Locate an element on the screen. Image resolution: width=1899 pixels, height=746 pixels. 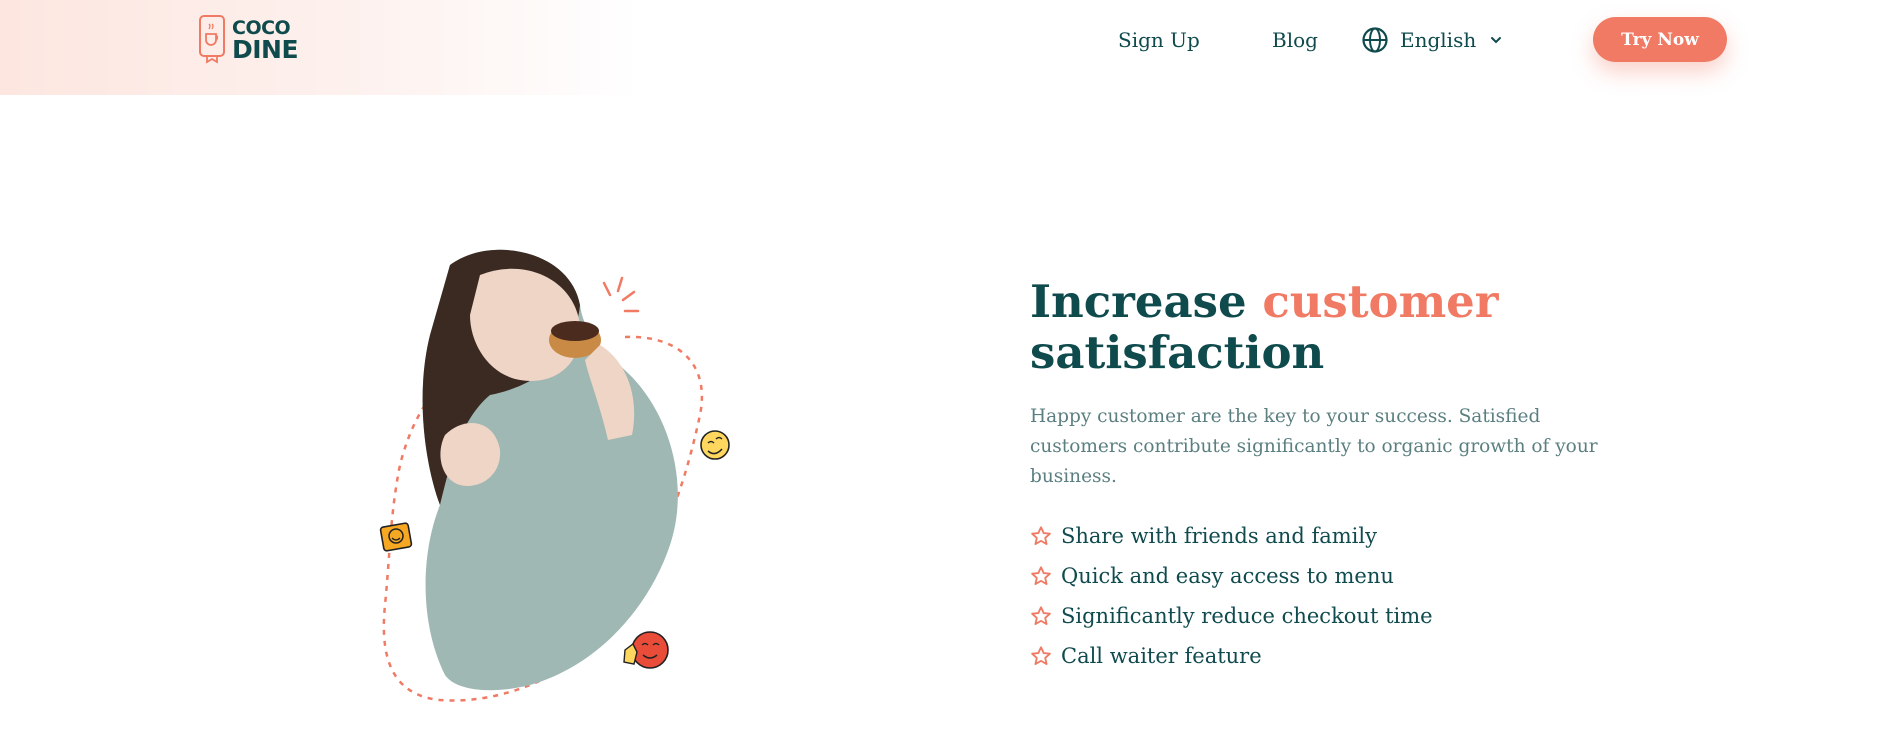
feature-label: Quick and easy access to menu is located at coordinates (1227, 576).